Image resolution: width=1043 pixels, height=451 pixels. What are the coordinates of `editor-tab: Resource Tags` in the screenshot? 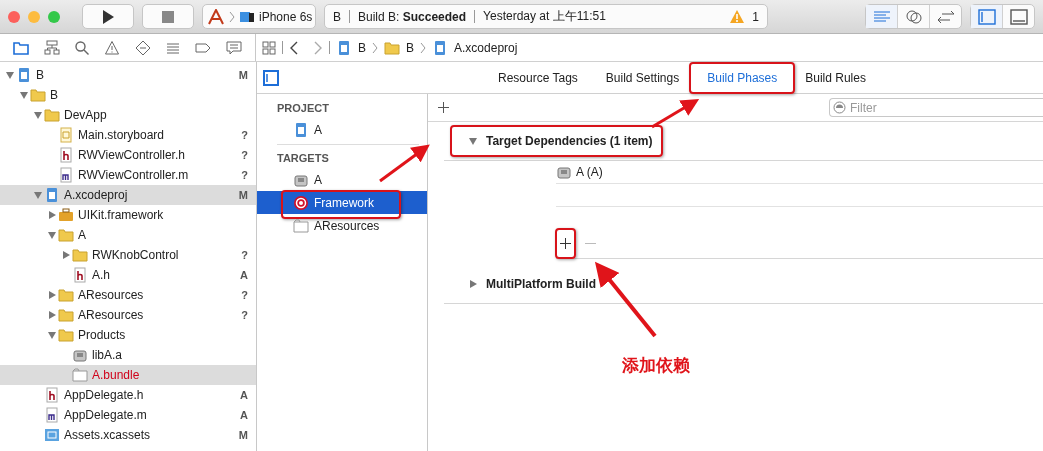 It's located at (538, 77).